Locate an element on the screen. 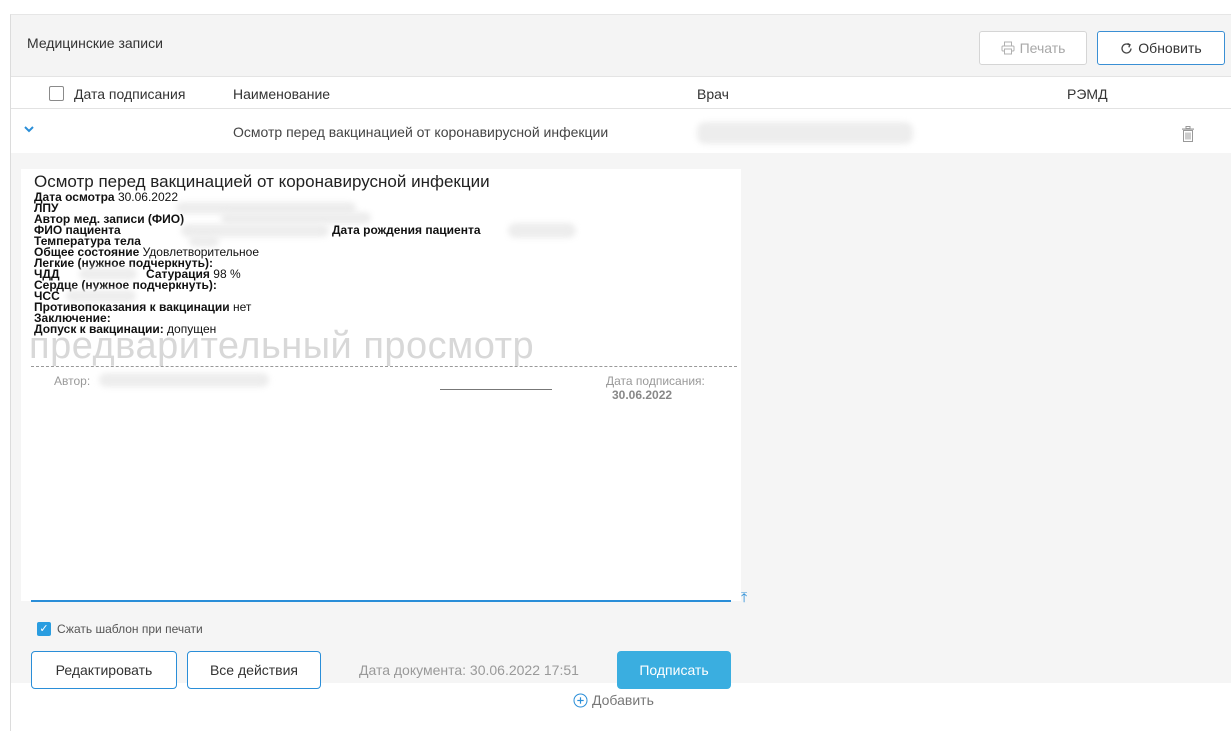 The height and width of the screenshot is (731, 1231). plus-circle-icon is located at coordinates (580, 700).